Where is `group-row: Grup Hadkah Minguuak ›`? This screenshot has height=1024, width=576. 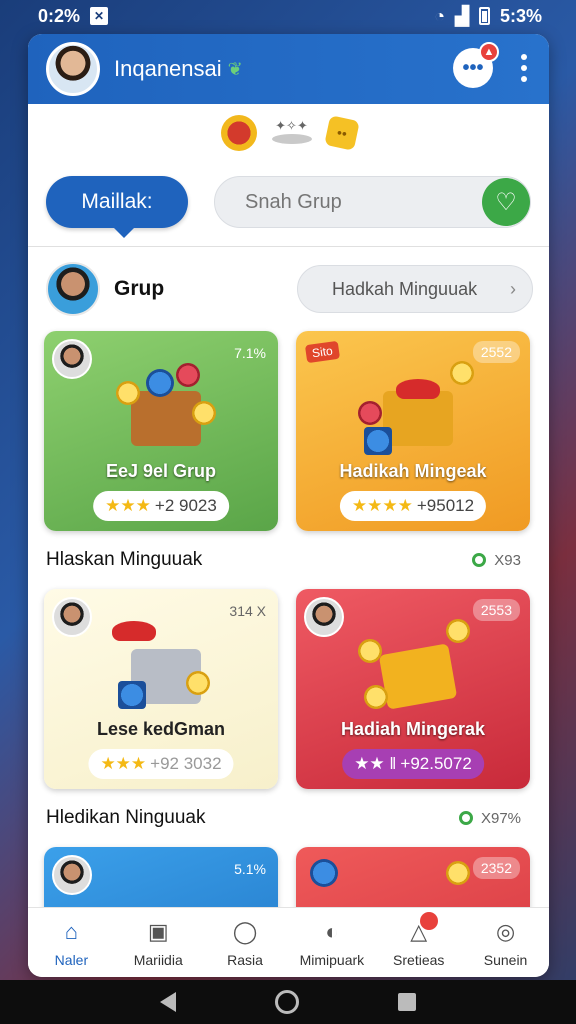 group-row: Grup Hadkah Minguuak › is located at coordinates (288, 289).